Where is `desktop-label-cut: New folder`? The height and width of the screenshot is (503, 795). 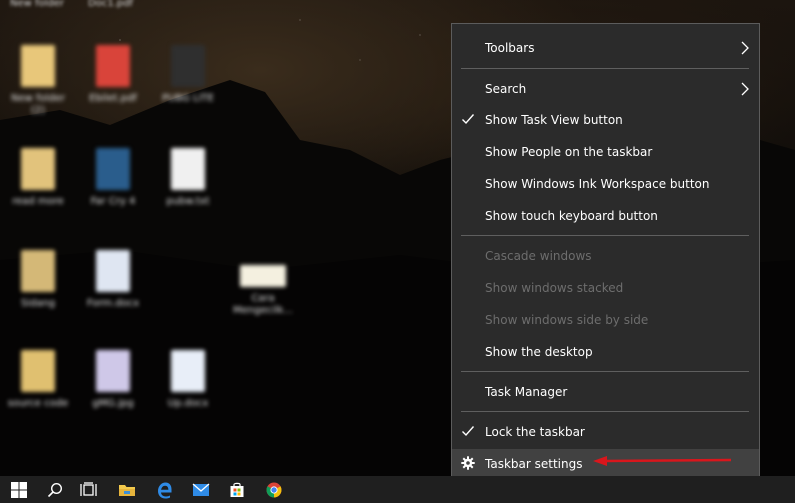
desktop-label-cut: New folder is located at coordinates (37, 4).